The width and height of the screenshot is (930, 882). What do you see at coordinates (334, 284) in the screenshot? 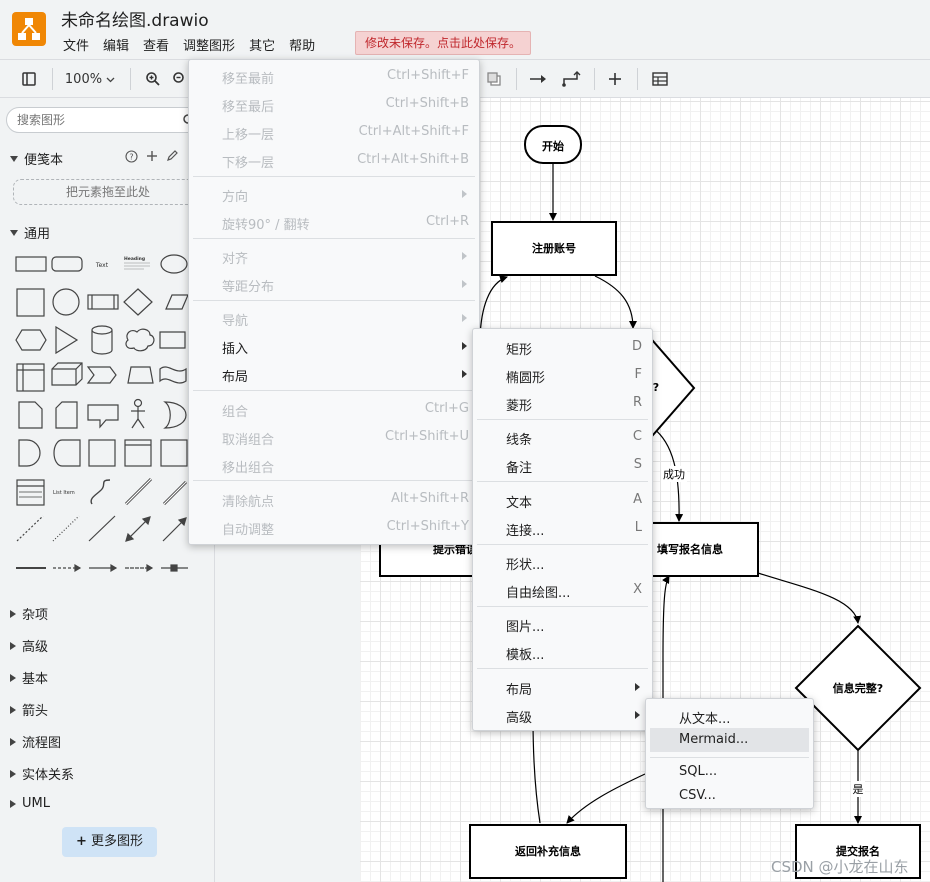
I see `menu-item-distribute: 等距分布` at bounding box center [334, 284].